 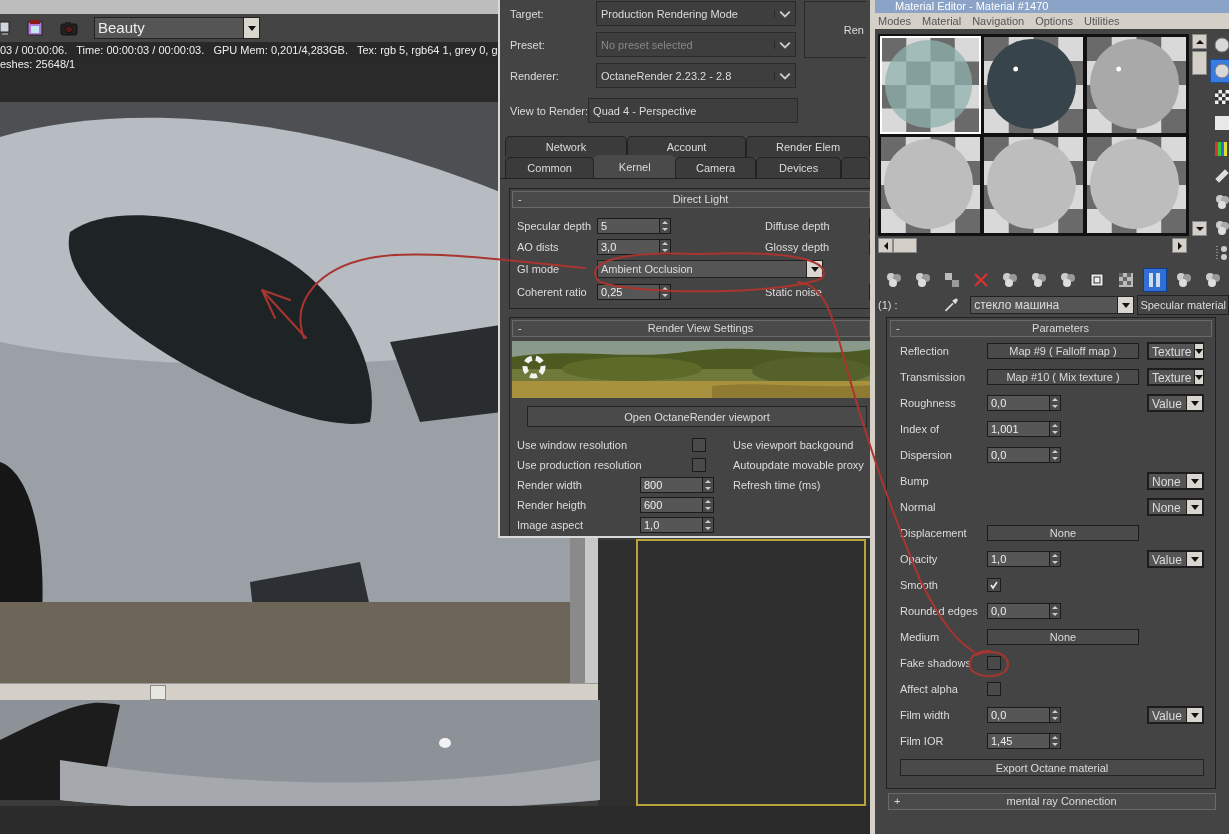 What do you see at coordinates (1199, 135) in the screenshot?
I see `vertical-scrollbar` at bounding box center [1199, 135].